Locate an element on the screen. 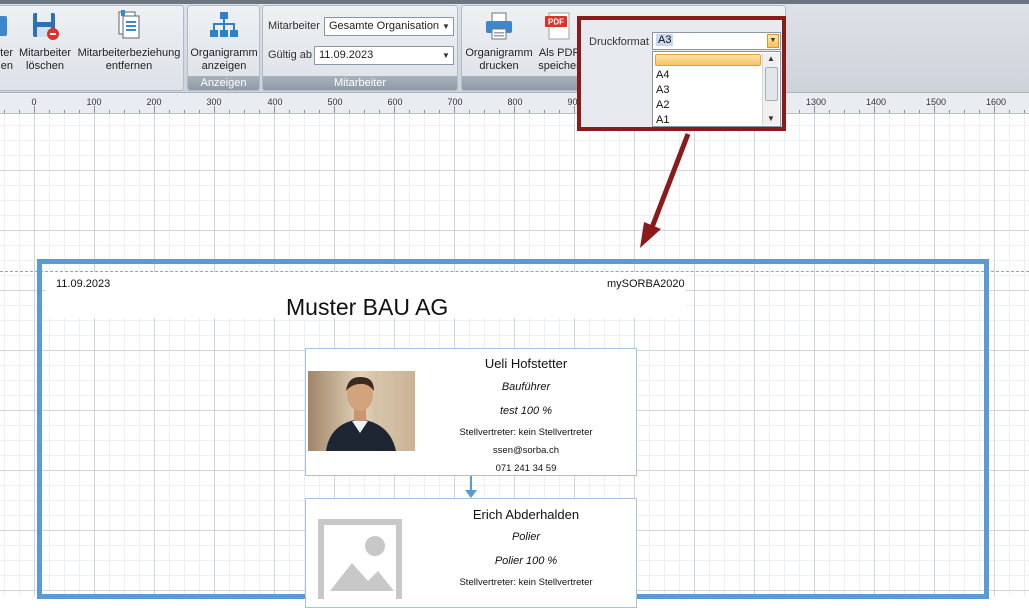 This screenshot has height=608, width=1029. page-date: 11.09.2023 is located at coordinates (83, 284).